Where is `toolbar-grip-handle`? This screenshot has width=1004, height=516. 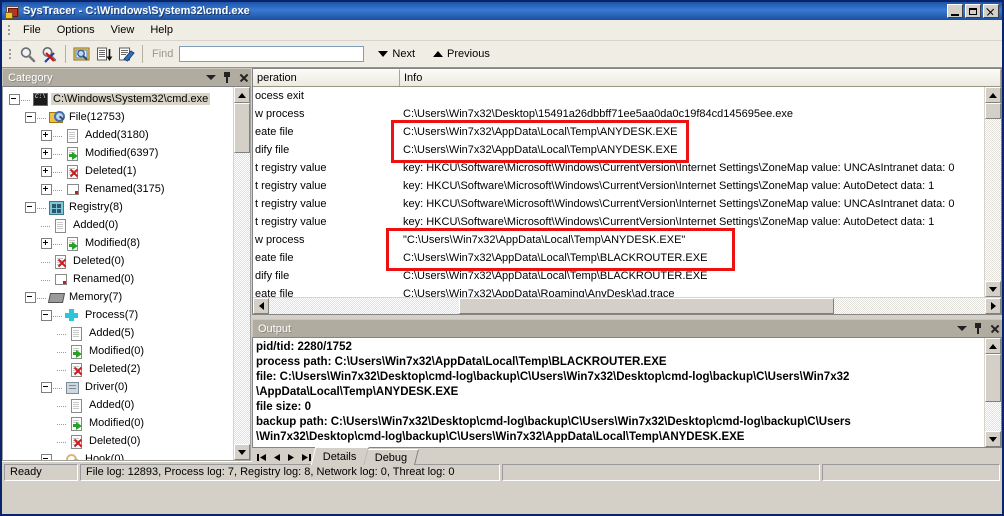
toolbar-grip-handle is located at coordinates (10, 54).